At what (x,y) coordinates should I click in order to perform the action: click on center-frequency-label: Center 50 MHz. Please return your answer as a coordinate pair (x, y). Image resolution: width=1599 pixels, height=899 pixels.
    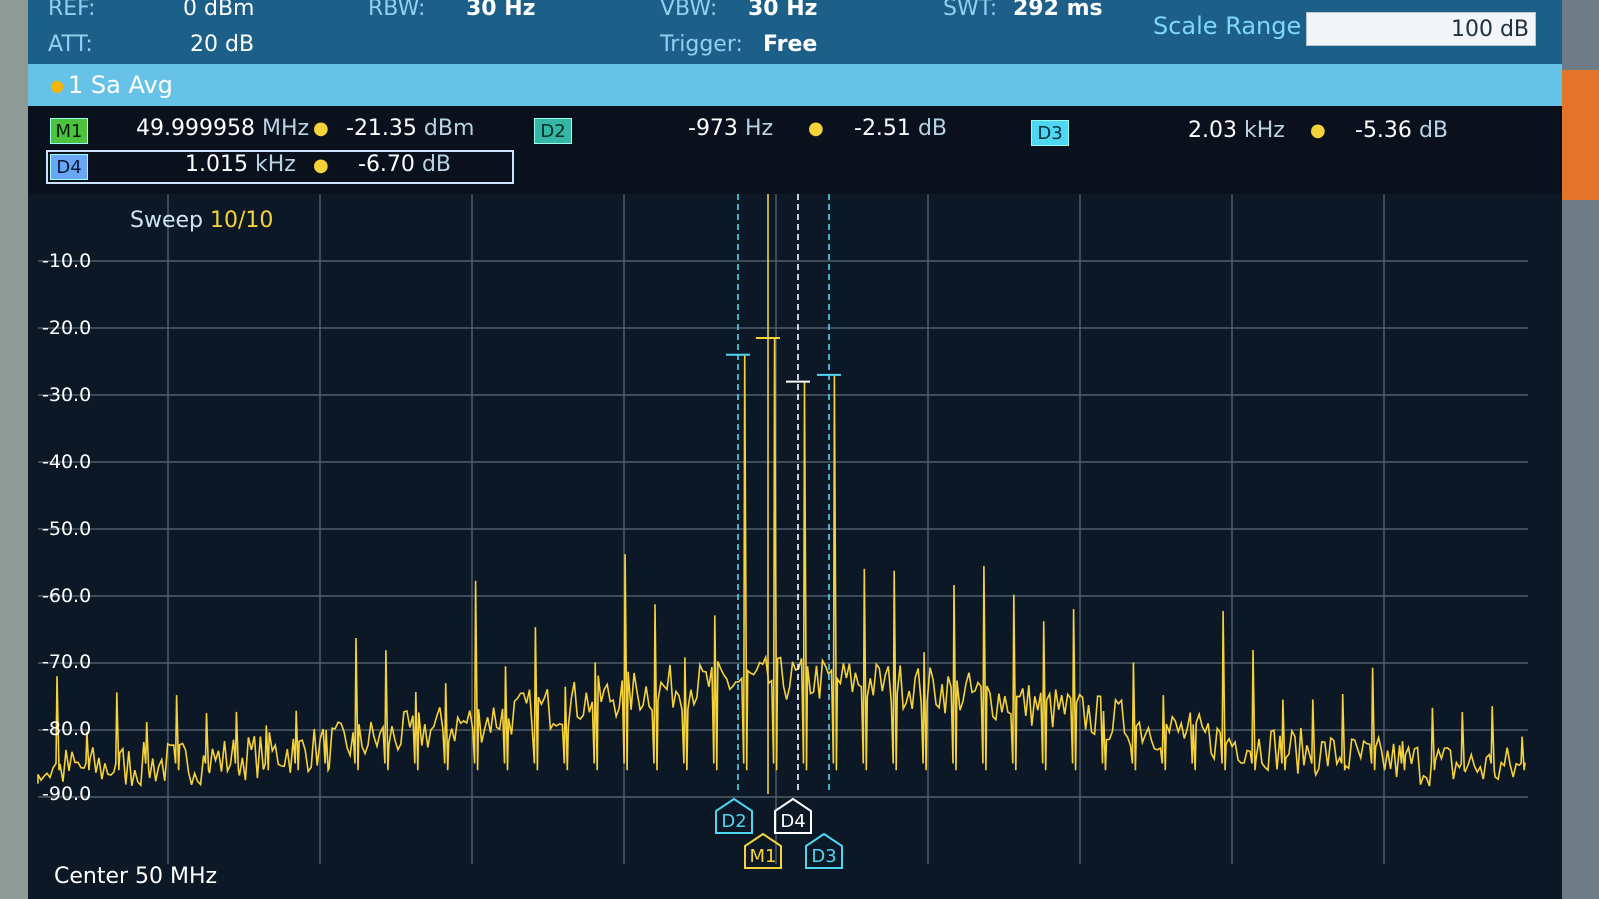
    Looking at the image, I should click on (136, 876).